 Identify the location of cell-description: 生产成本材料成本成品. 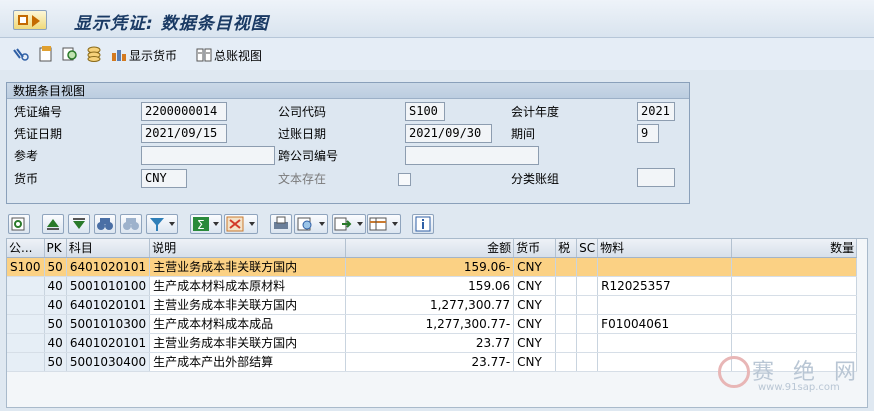
(248, 324).